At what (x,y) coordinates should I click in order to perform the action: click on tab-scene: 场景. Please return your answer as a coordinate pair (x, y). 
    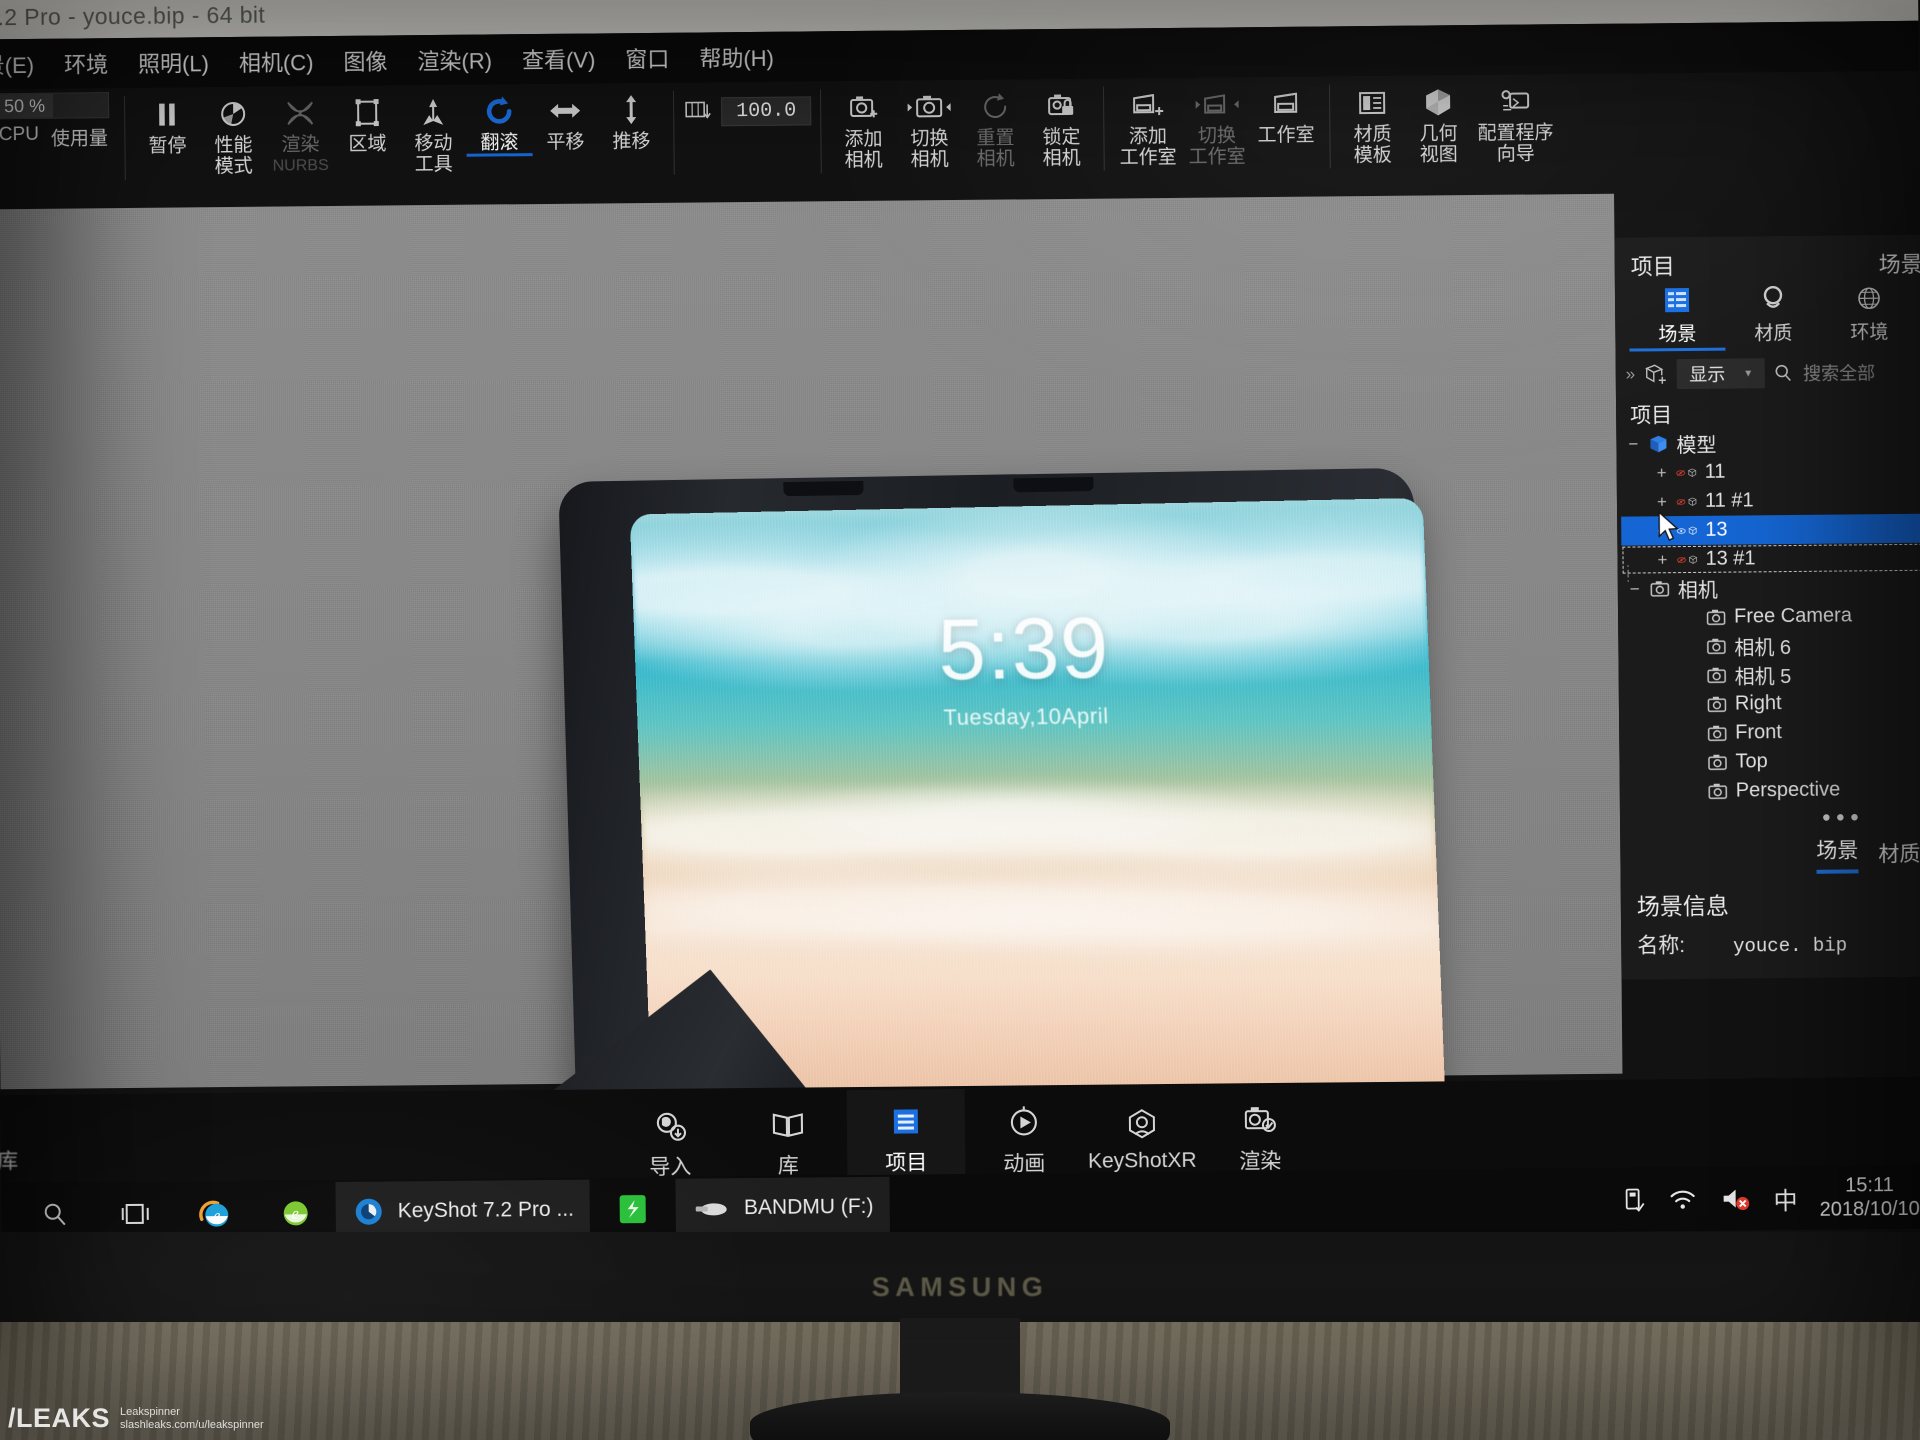
    Looking at the image, I should click on (1677, 318).